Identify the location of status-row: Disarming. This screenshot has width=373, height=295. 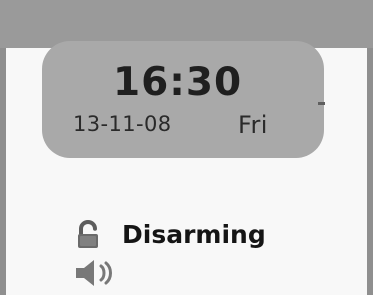
(184, 235).